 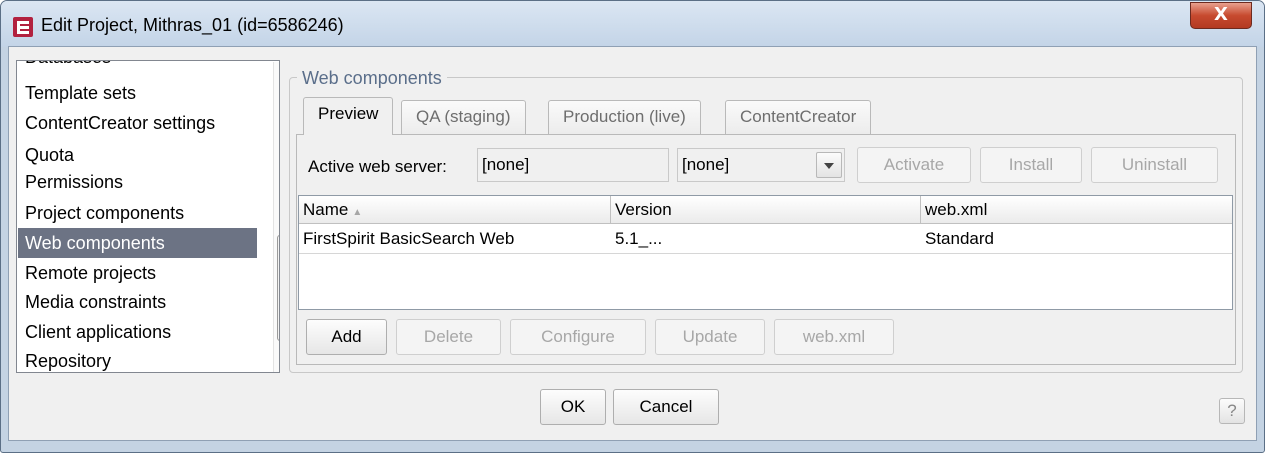 I want to click on add-button: Add, so click(x=346, y=337).